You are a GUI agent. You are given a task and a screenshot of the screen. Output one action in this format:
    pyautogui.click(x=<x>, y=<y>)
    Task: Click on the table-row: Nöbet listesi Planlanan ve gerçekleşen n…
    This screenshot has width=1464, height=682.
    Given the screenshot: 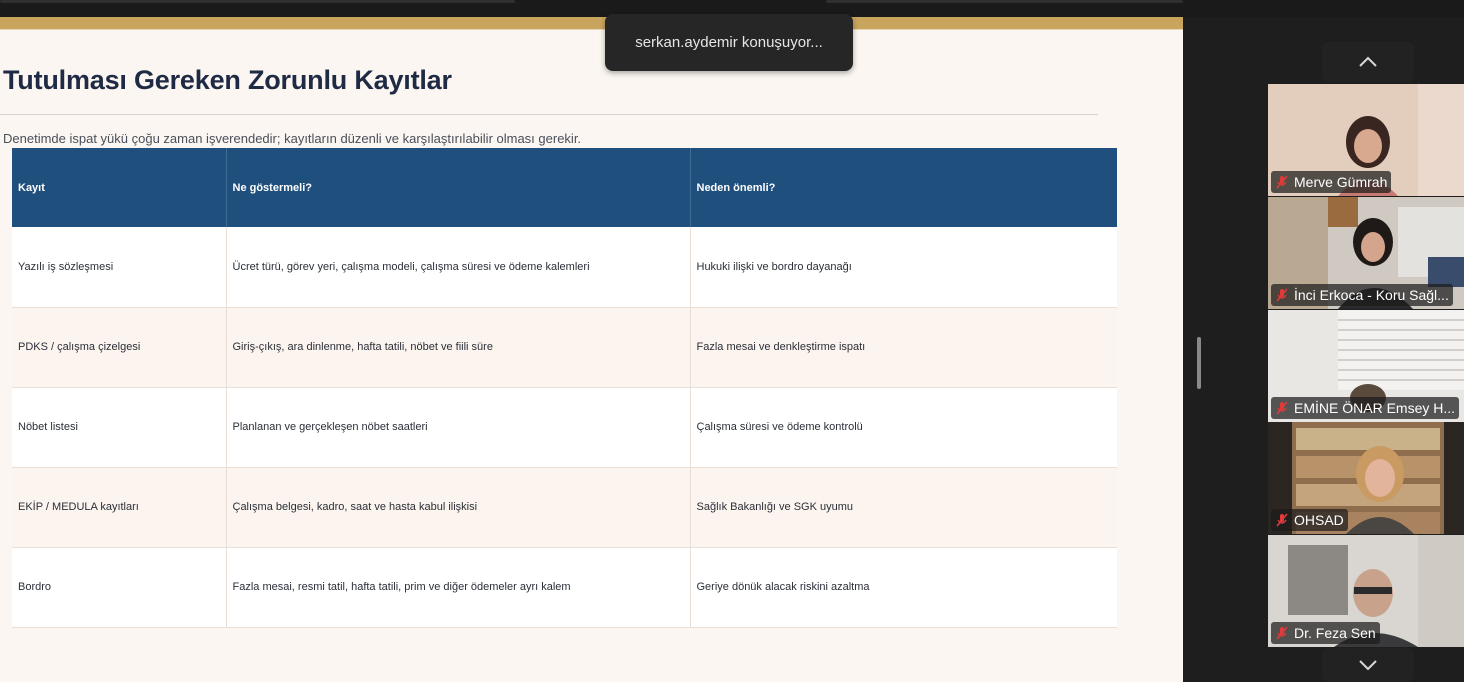 What is the action you would take?
    pyautogui.click(x=564, y=427)
    